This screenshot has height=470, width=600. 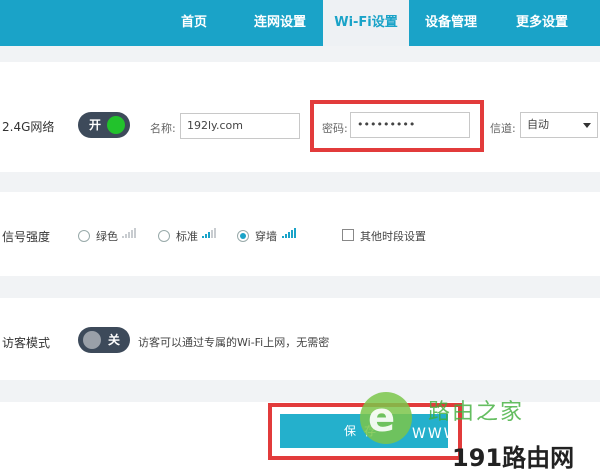 I want to click on guest-mode-label: 访客模式, so click(x=26, y=343).